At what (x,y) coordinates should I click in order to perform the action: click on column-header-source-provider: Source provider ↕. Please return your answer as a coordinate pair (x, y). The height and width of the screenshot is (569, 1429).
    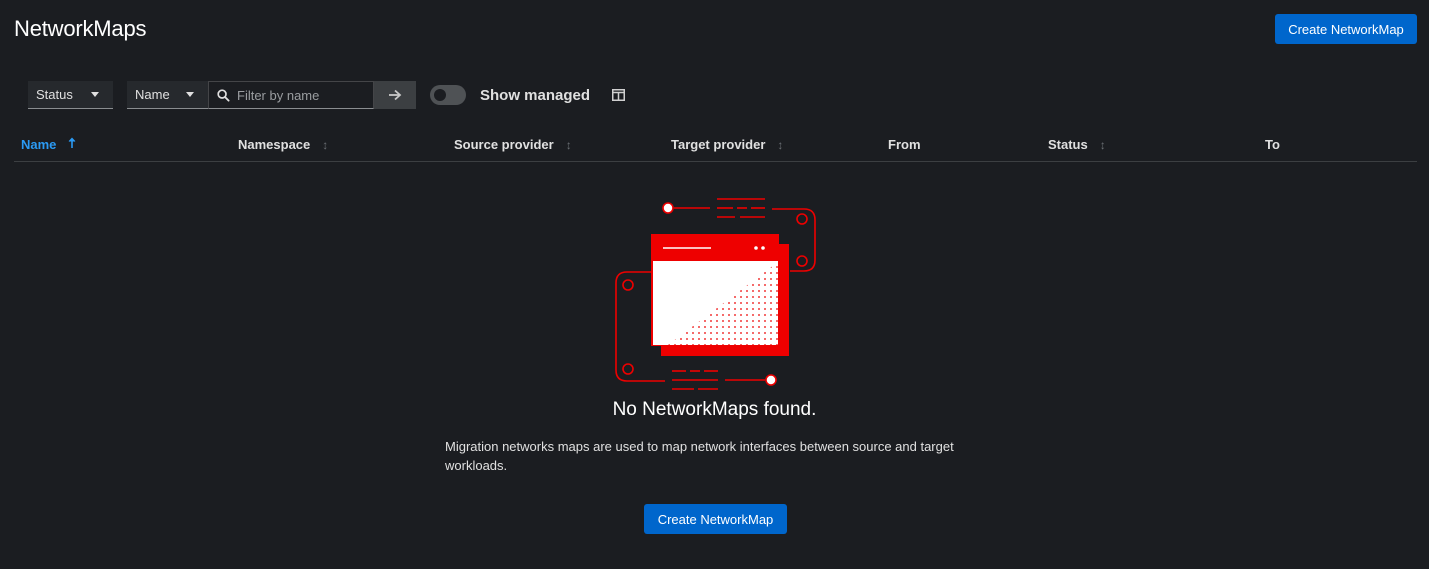
    Looking at the image, I should click on (513, 144).